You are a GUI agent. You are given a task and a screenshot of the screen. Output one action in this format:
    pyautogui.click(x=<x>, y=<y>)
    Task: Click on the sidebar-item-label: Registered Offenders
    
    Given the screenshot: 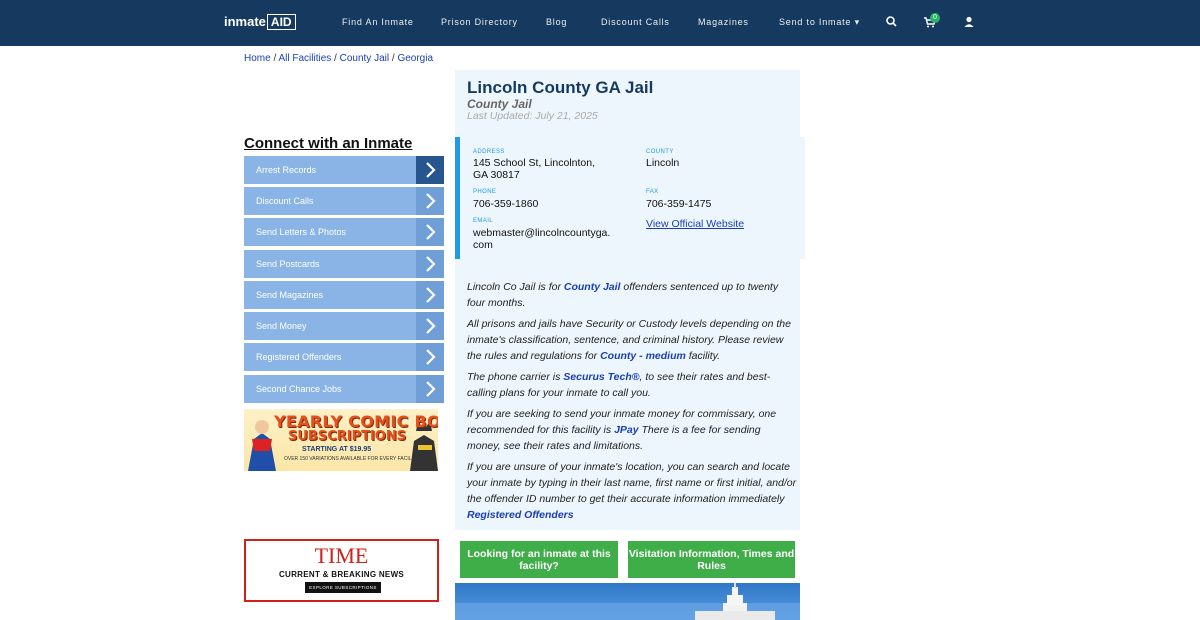 What is the action you would take?
    pyautogui.click(x=299, y=357)
    